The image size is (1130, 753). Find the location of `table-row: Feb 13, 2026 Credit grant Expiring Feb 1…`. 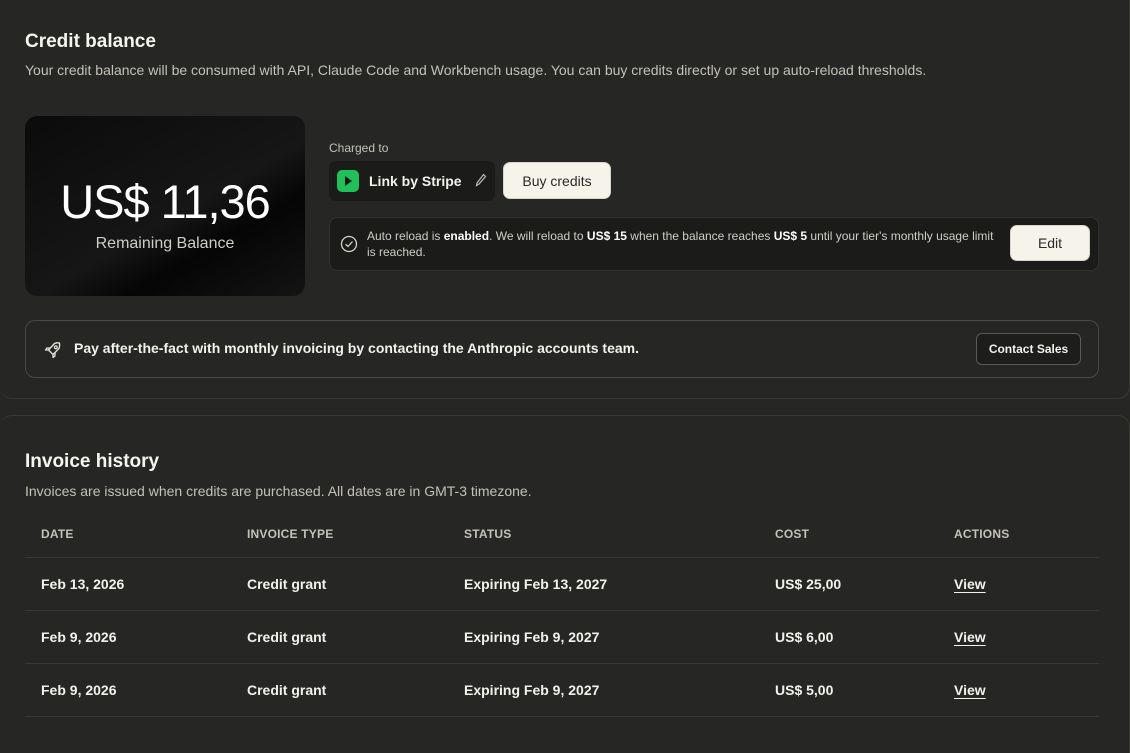

table-row: Feb 13, 2026 Credit grant Expiring Feb 1… is located at coordinates (562, 584).